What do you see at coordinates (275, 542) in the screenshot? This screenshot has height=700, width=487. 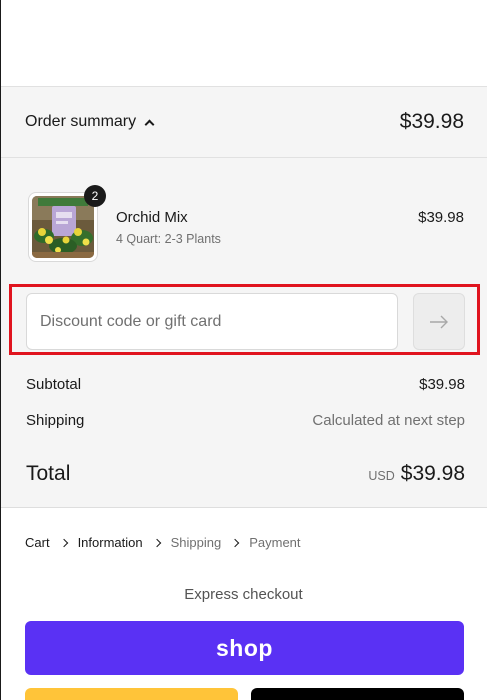 I see `breadcrumb-payment: Payment` at bounding box center [275, 542].